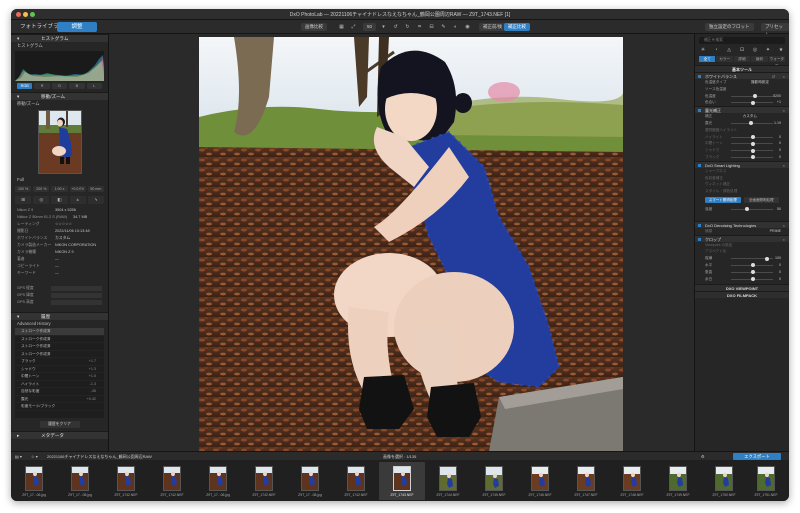 The image size is (800, 513). I want to click on filmstrip-view-icon: ▤ ▾, so click(18, 456).